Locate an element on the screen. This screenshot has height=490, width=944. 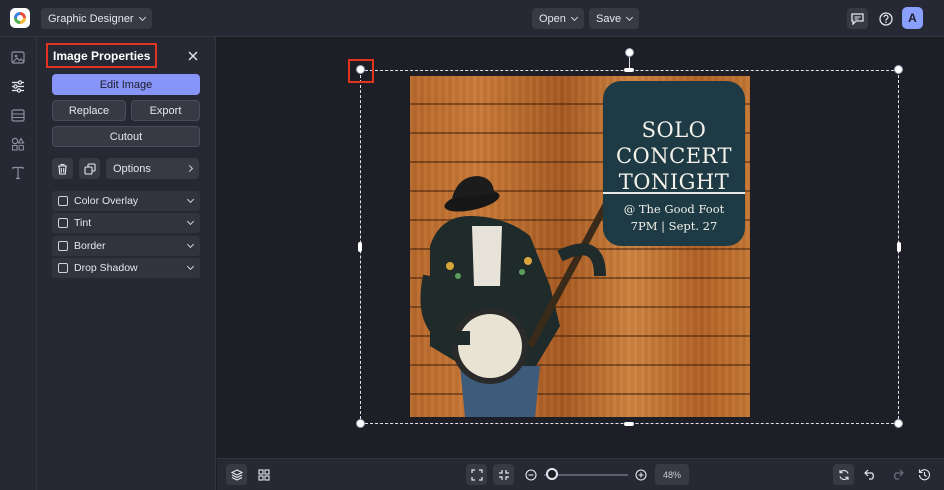
expand-icon is located at coordinates (476, 474).